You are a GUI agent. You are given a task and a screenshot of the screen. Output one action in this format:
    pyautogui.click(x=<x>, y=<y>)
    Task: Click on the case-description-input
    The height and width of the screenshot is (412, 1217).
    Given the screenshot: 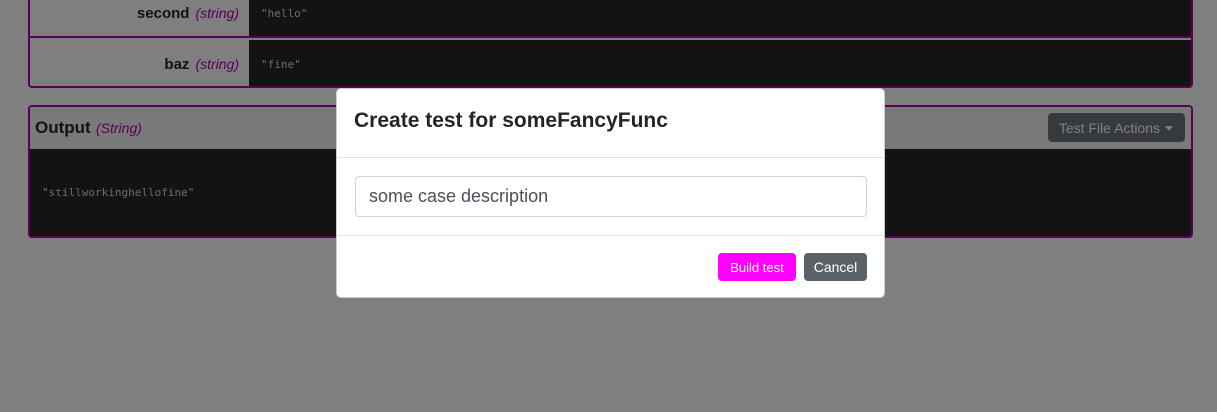 What is the action you would take?
    pyautogui.click(x=611, y=196)
    